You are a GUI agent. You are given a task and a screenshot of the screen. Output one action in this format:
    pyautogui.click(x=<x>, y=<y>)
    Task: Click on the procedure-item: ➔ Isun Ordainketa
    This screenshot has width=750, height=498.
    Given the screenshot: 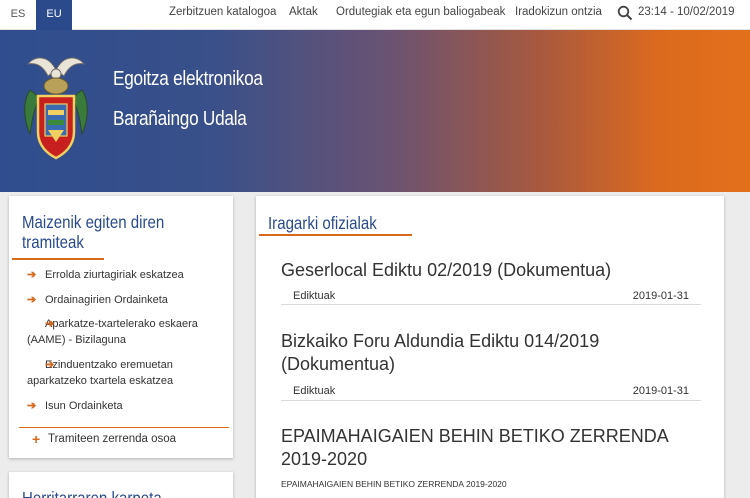 What is the action you would take?
    pyautogui.click(x=126, y=406)
    